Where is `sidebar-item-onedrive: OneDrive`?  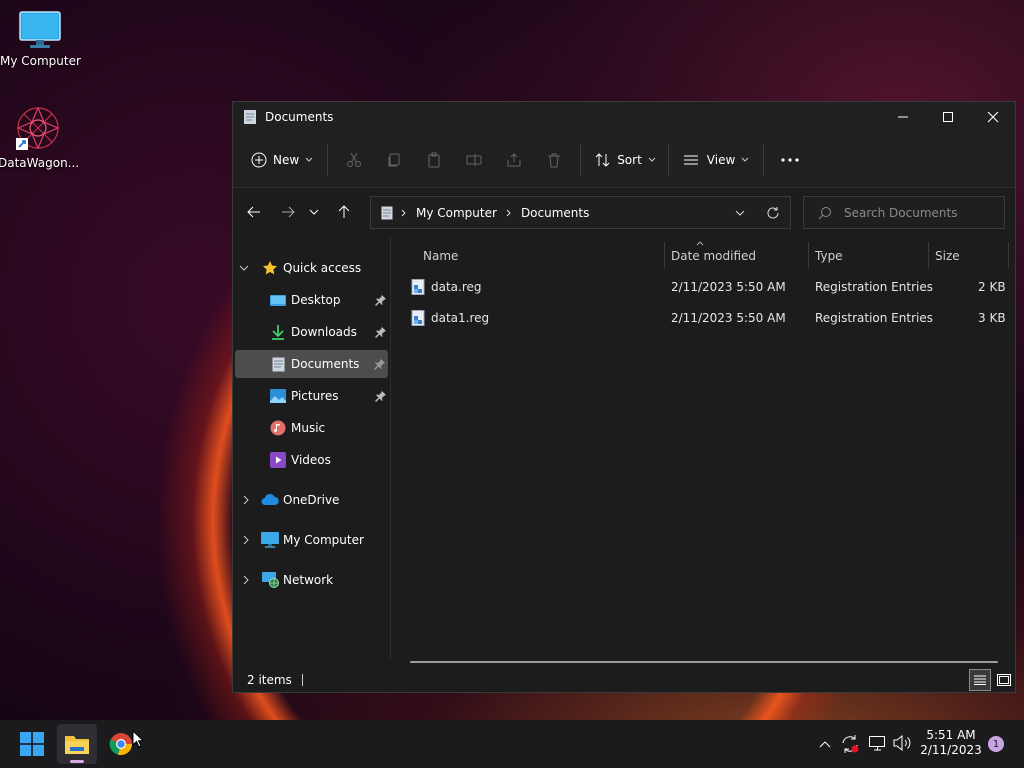 sidebar-item-onedrive: OneDrive is located at coordinates (291, 500).